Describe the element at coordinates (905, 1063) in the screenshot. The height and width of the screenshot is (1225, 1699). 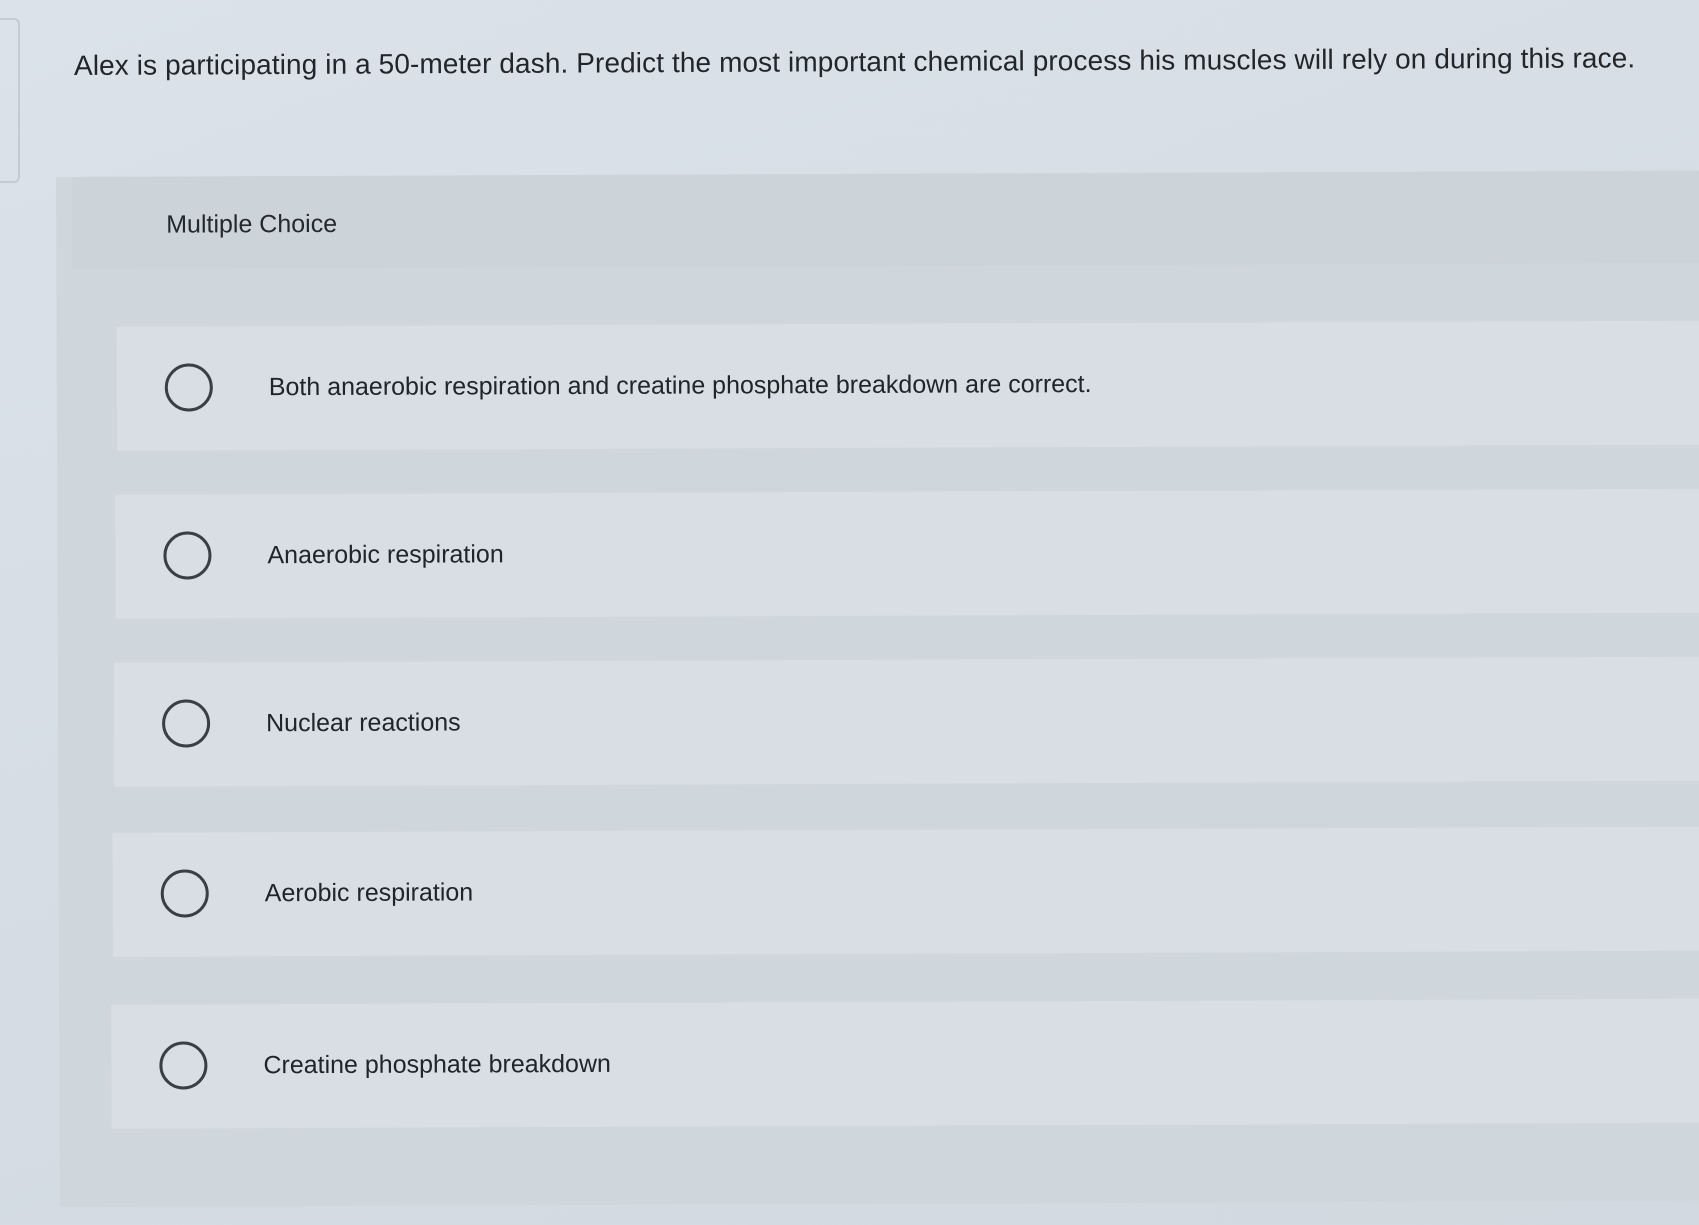
I see `answer-option-5: Creatine phosphate breakdown` at that location.